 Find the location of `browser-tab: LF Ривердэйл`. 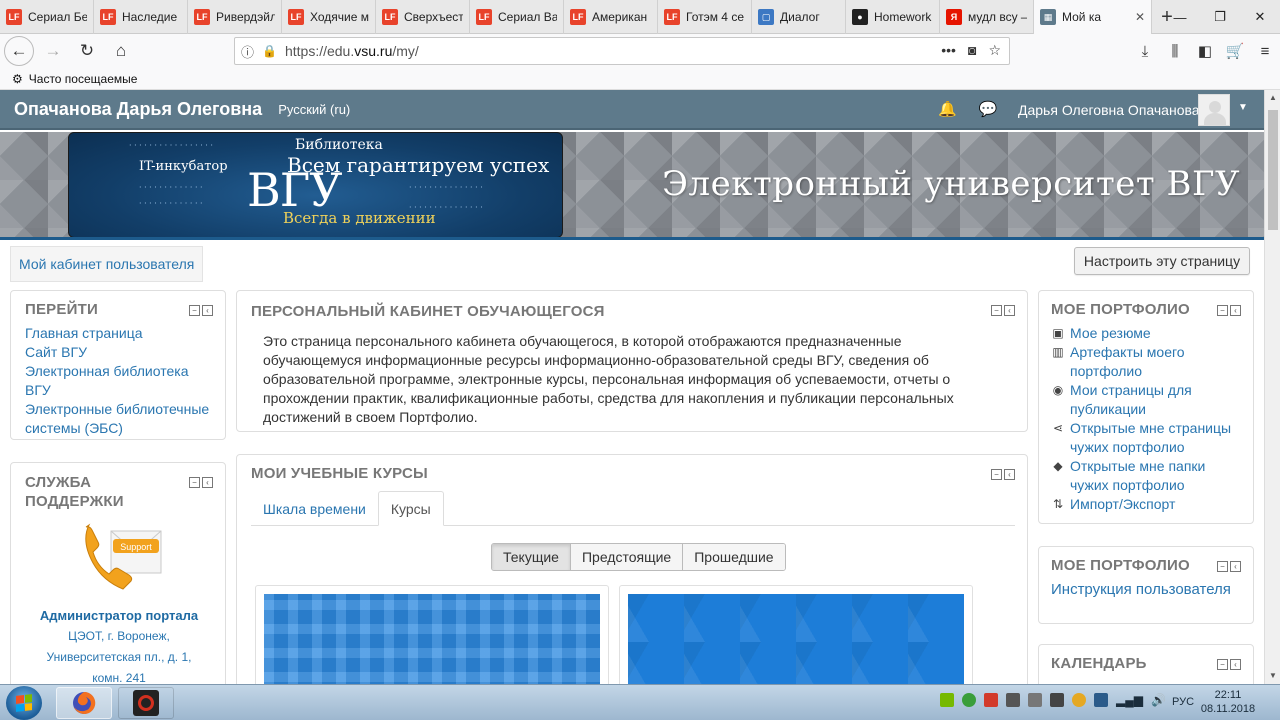

browser-tab: LF Ривердэйл is located at coordinates (235, 17).